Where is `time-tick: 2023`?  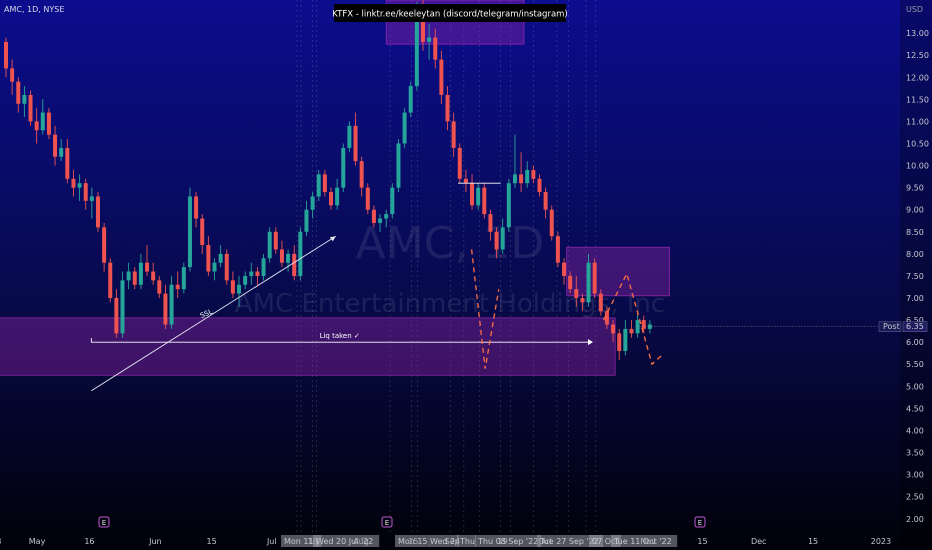
time-tick: 2023 is located at coordinates (881, 541).